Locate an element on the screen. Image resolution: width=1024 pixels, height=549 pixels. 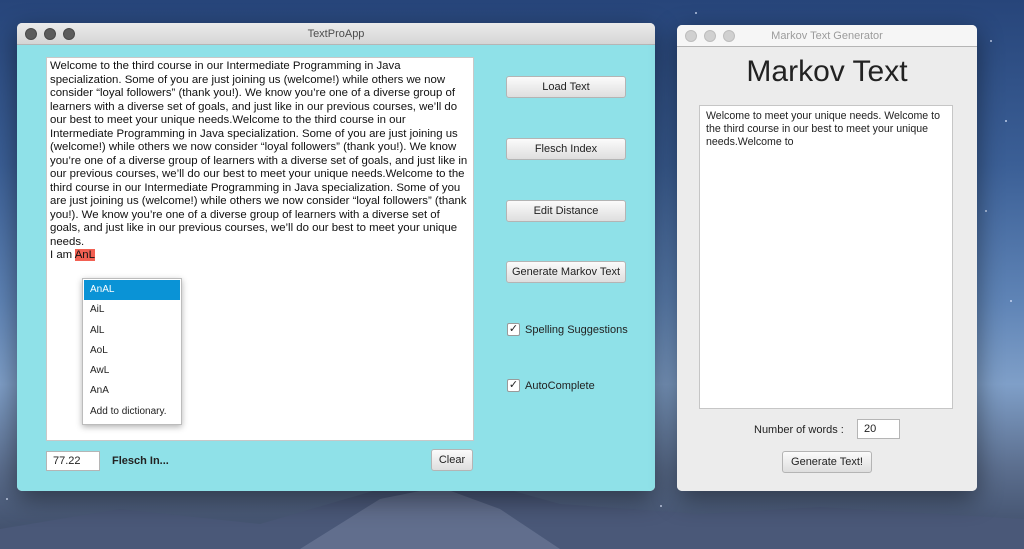
main-window-title: TextProApp is located at coordinates (336, 33).